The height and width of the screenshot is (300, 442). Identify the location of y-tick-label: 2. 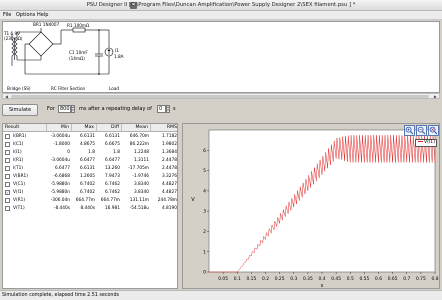
(204, 232).